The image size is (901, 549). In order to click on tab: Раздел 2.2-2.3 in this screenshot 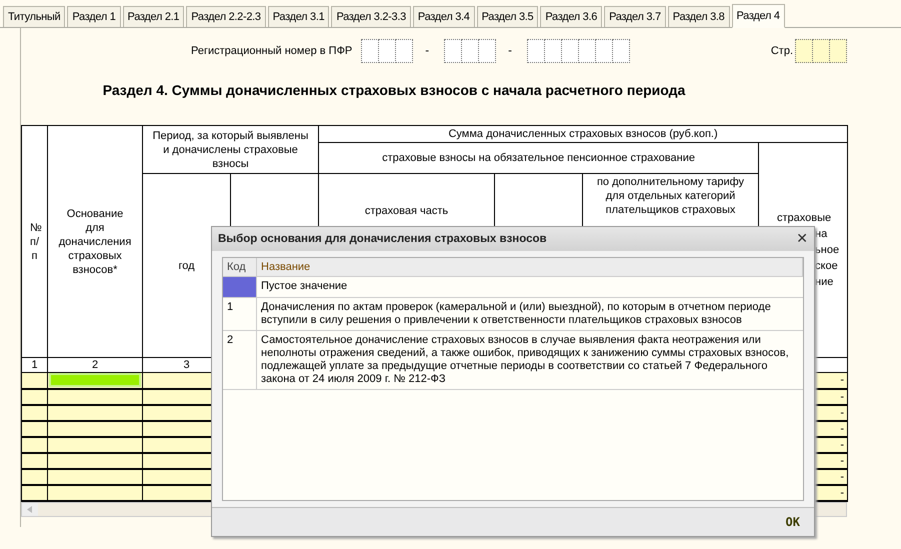, I will do `click(226, 16)`.